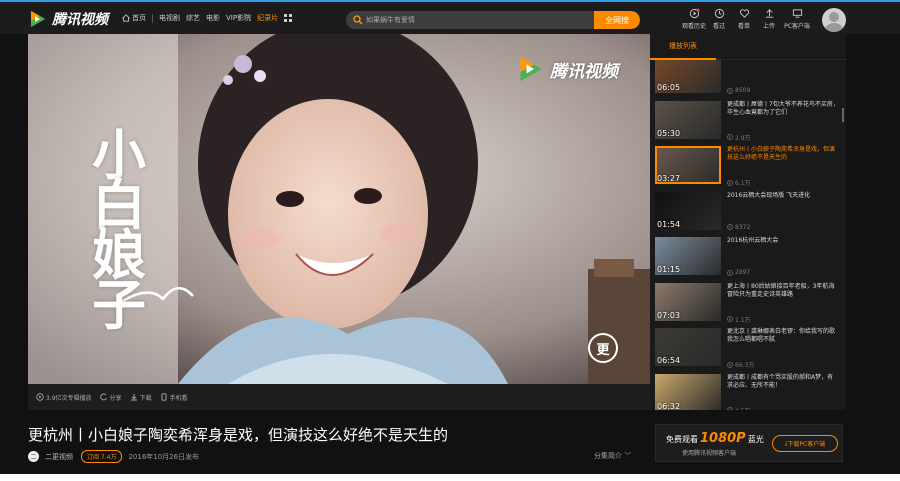 This screenshot has height=481, width=900. I want to click on history-button: 观看历史, so click(694, 19).